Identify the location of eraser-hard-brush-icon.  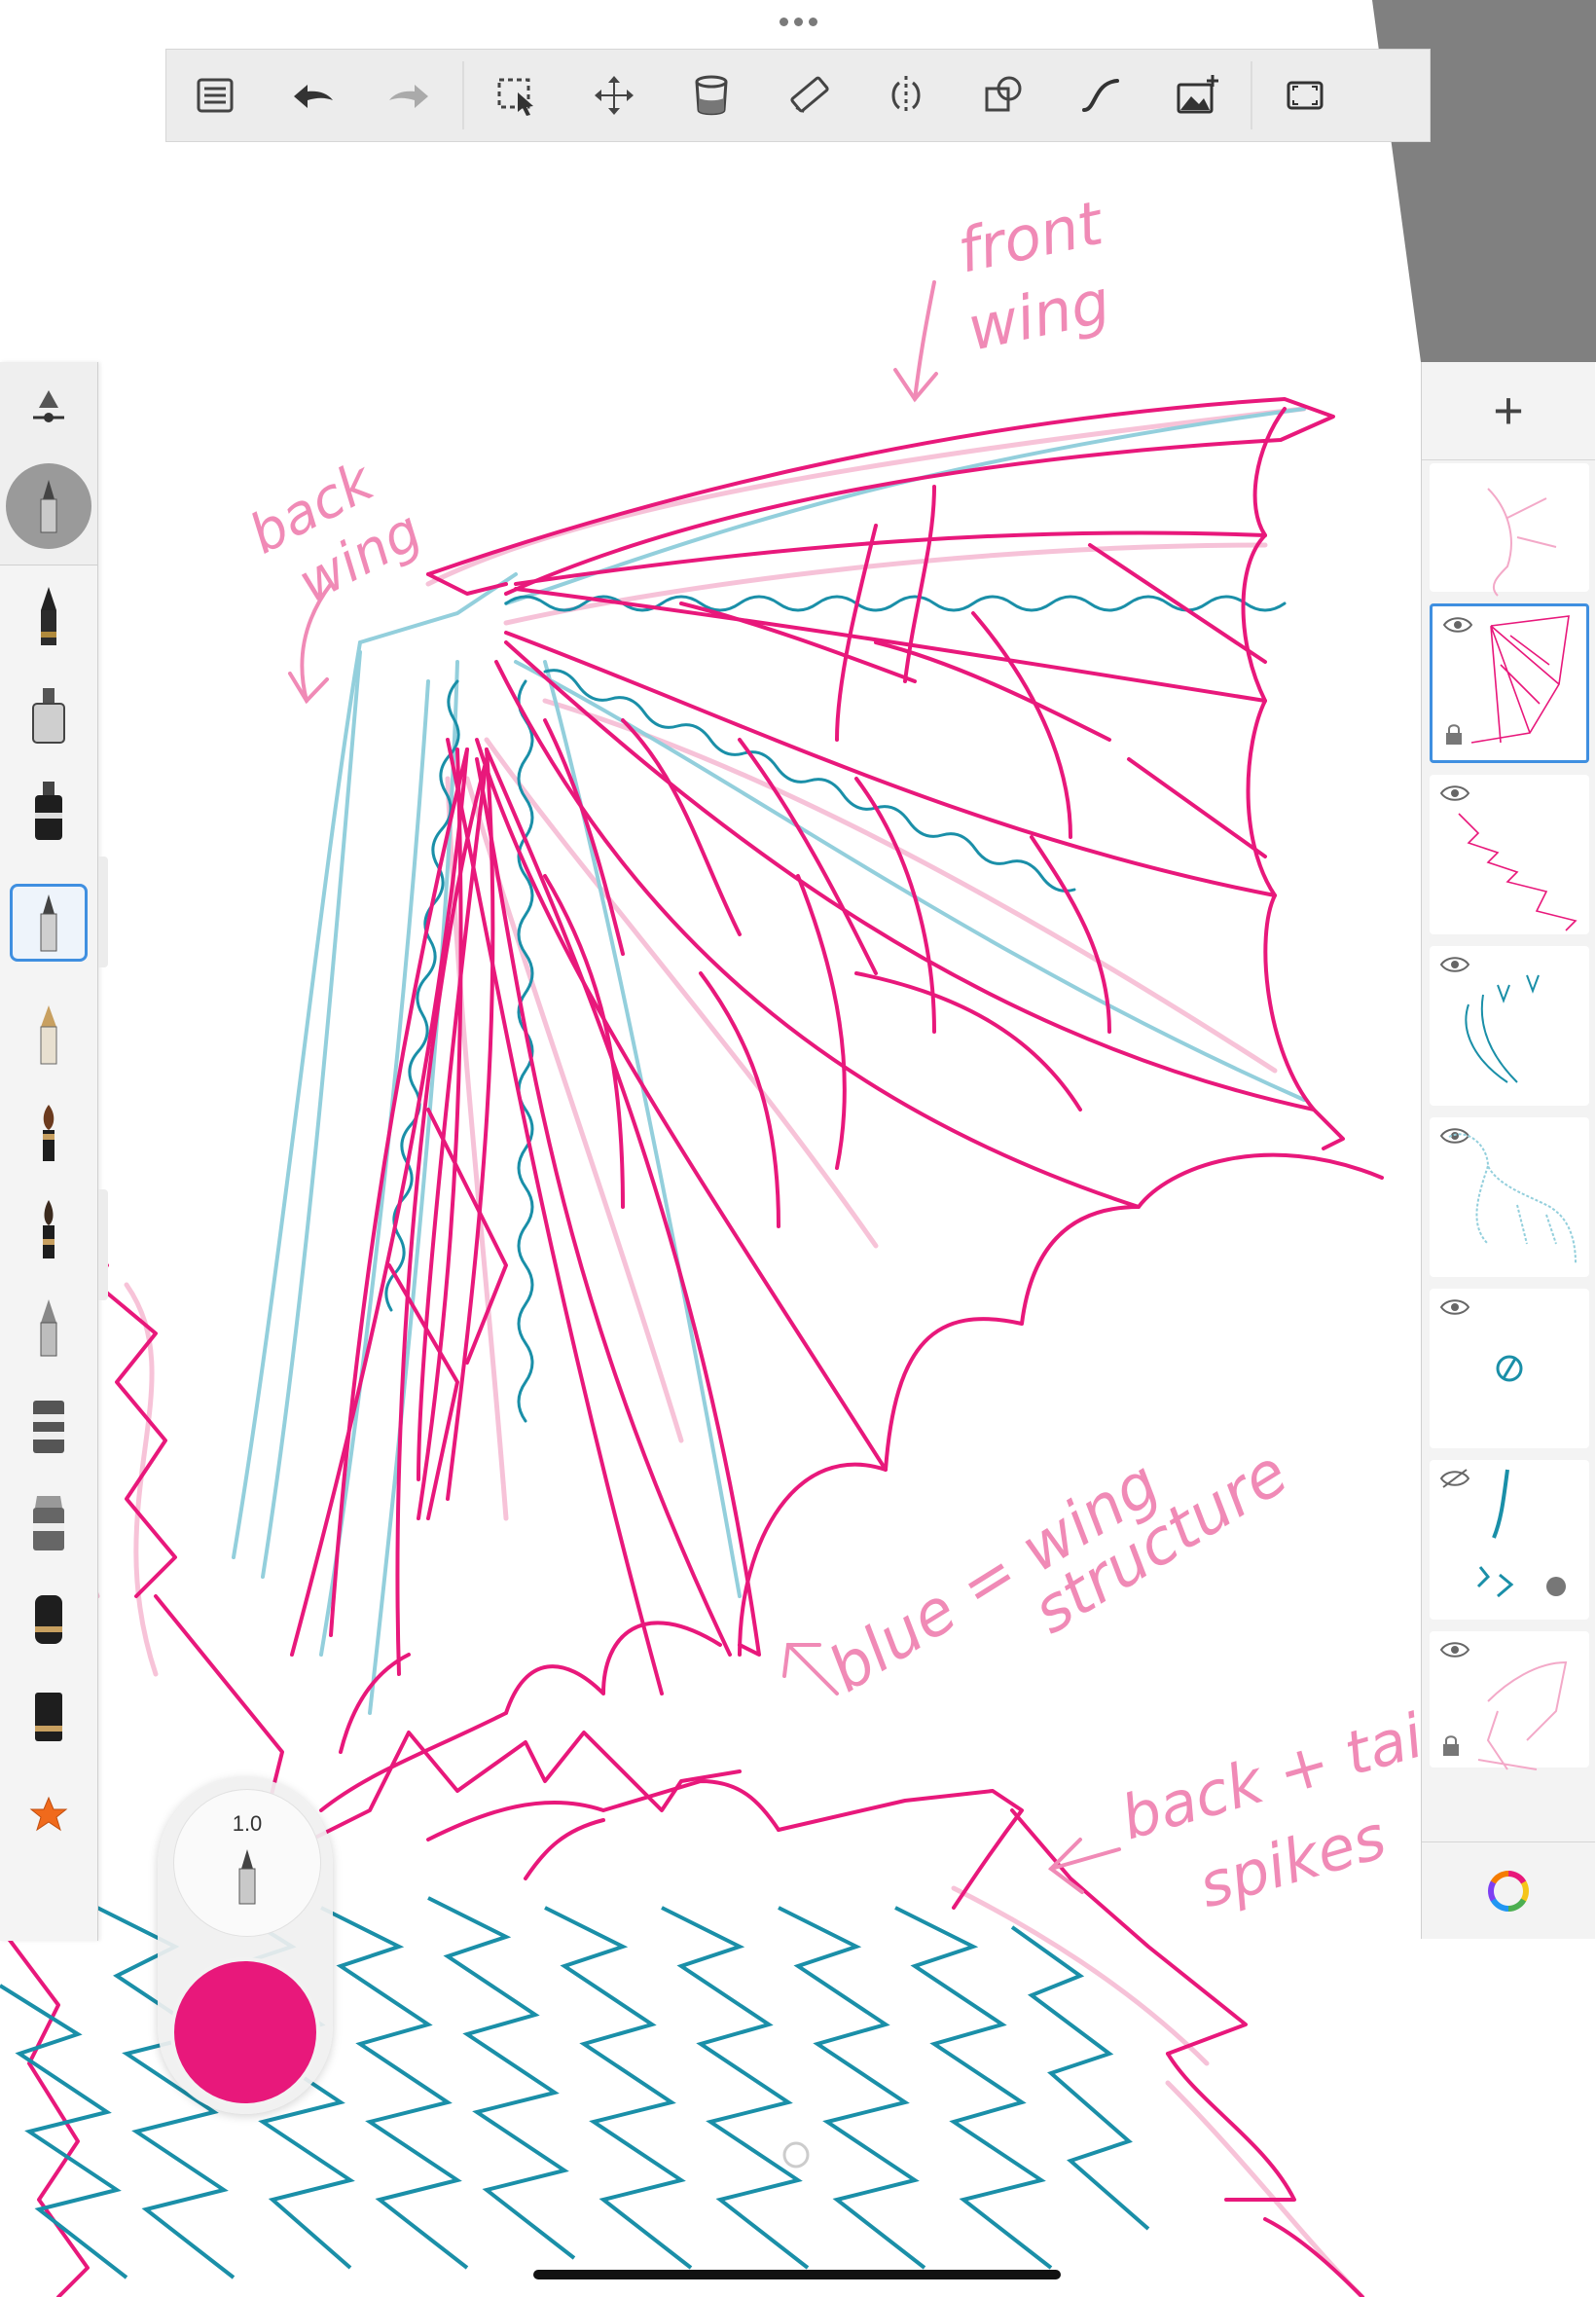
(48, 1620).